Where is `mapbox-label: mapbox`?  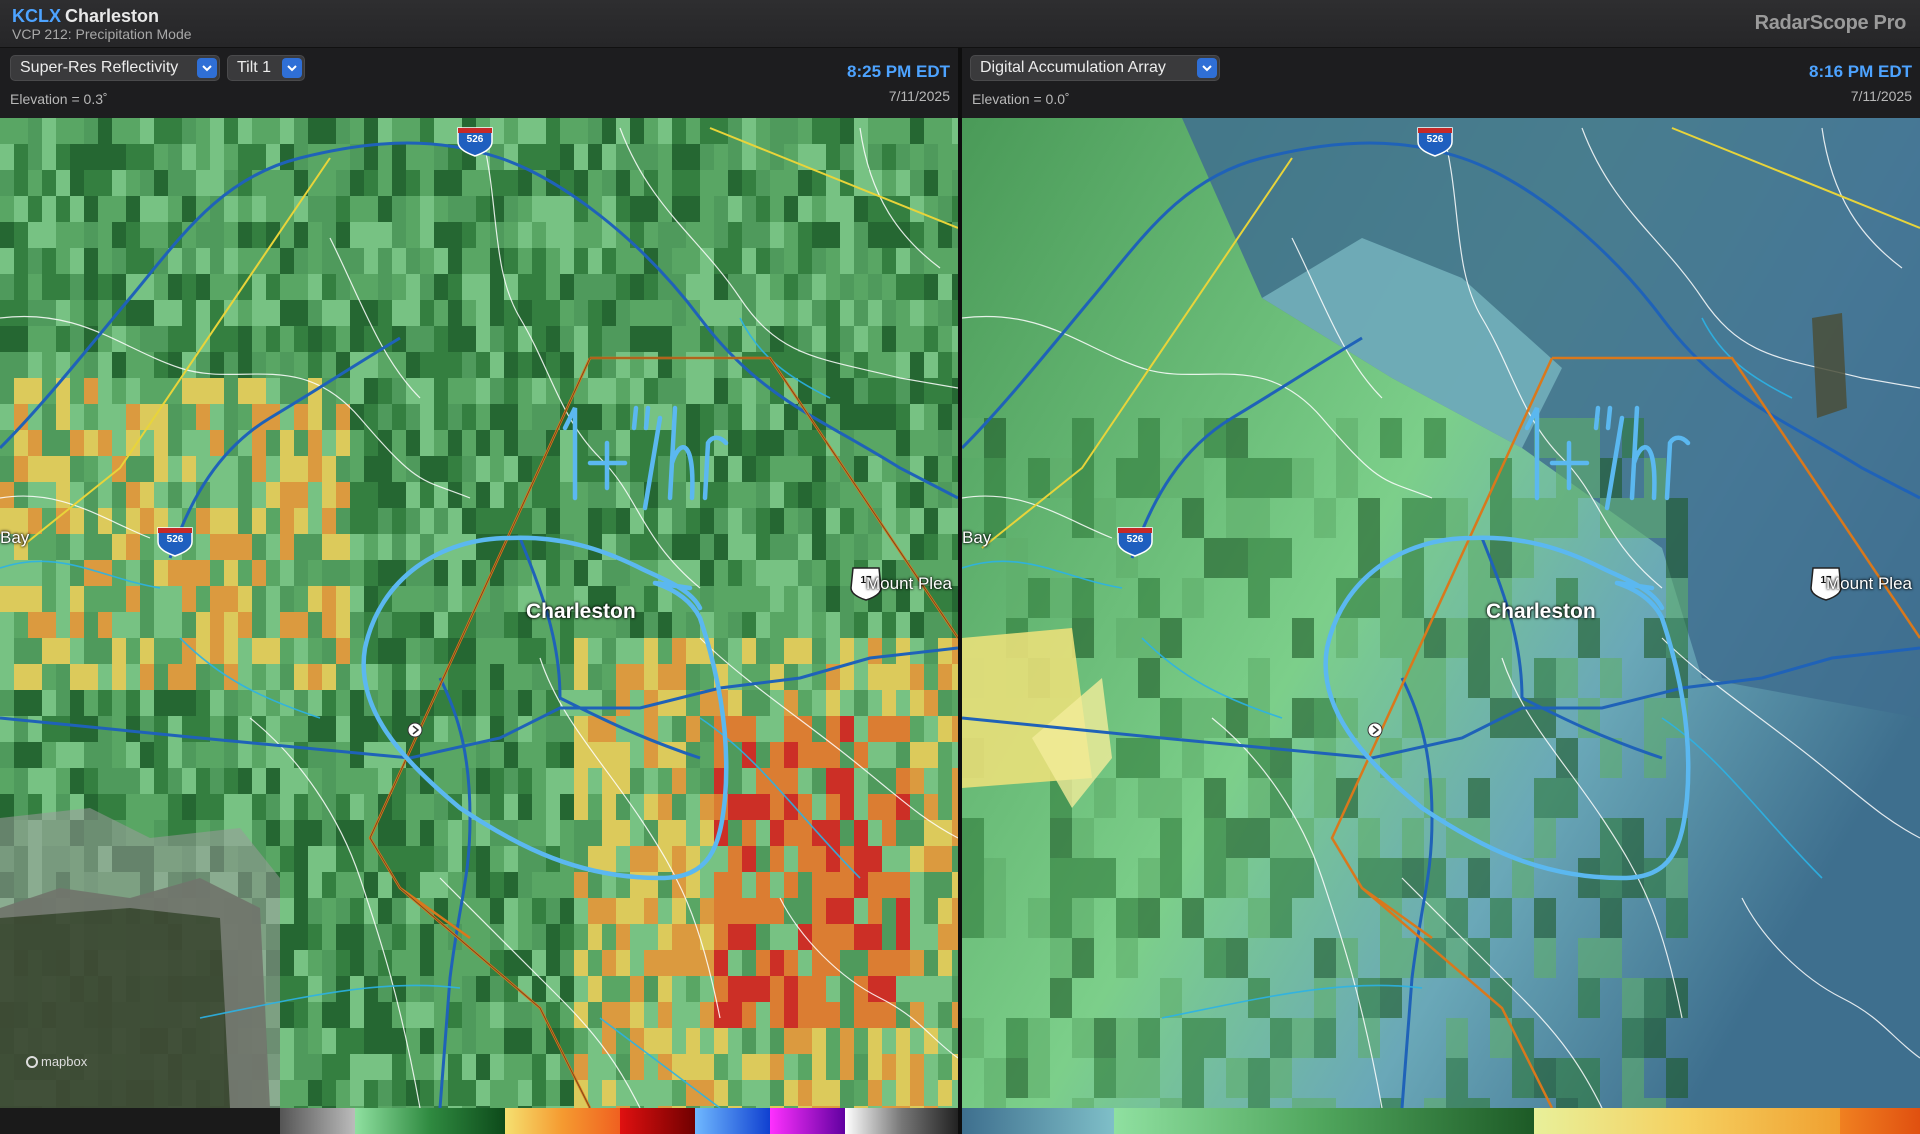 mapbox-label: mapbox is located at coordinates (64, 1061).